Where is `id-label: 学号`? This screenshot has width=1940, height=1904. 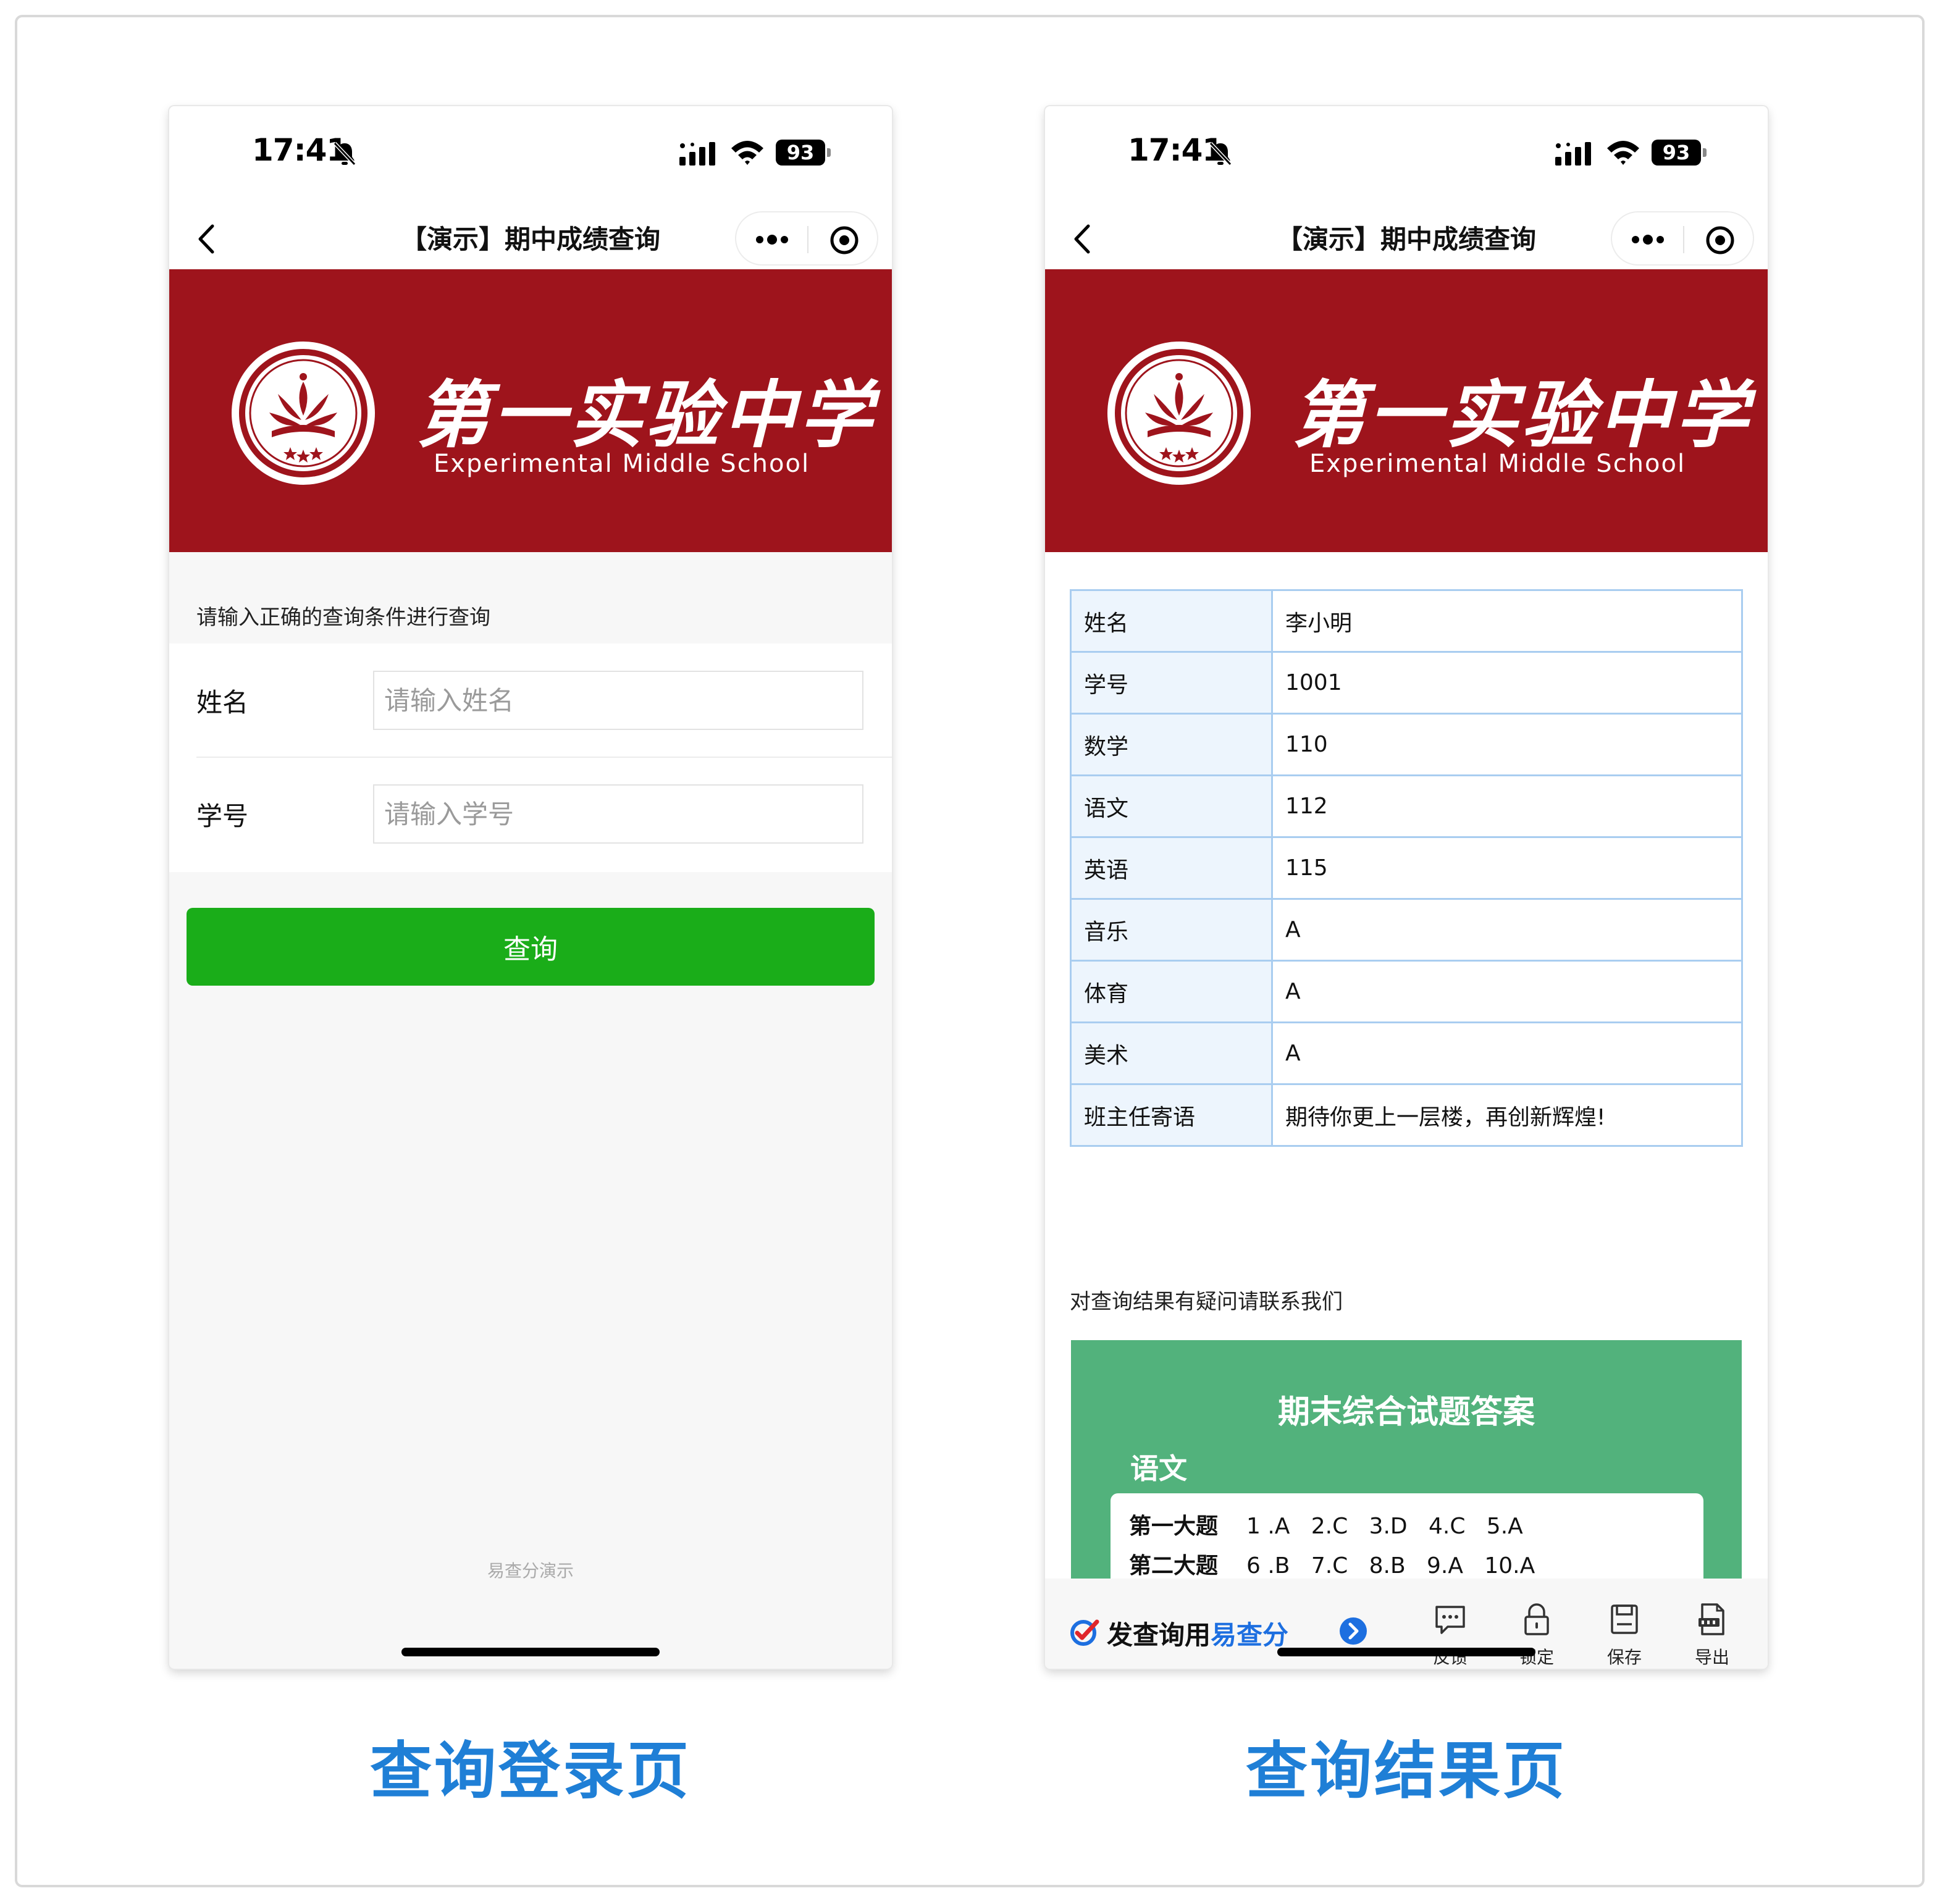
id-label: 学号 is located at coordinates (222, 816).